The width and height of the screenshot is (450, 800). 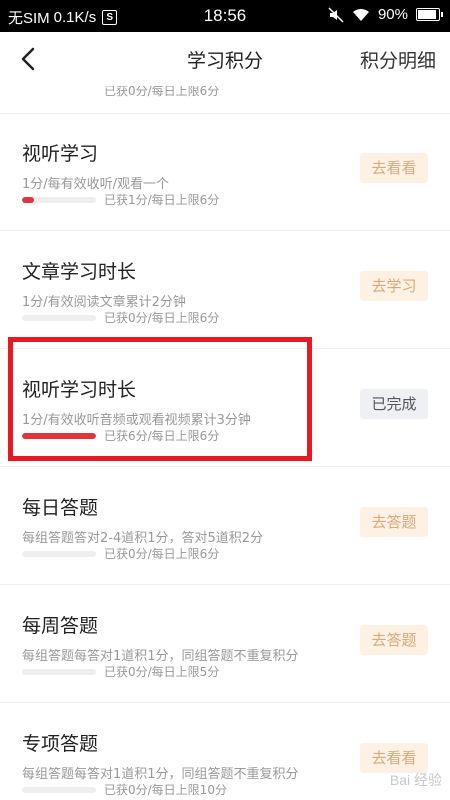 I want to click on task-title: 视听学习时长, so click(x=79, y=390).